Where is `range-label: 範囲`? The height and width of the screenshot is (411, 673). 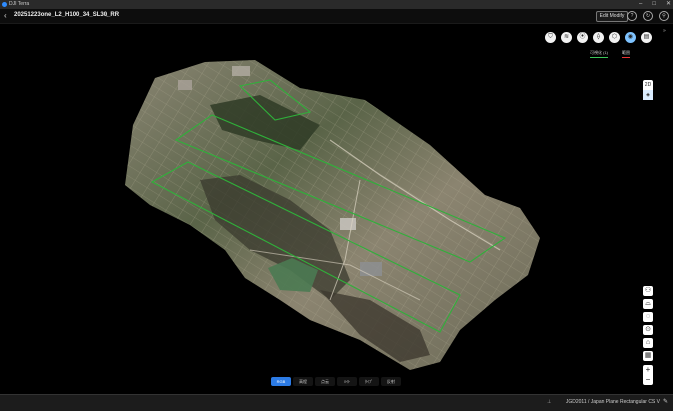
range-label: 範囲 is located at coordinates (626, 54).